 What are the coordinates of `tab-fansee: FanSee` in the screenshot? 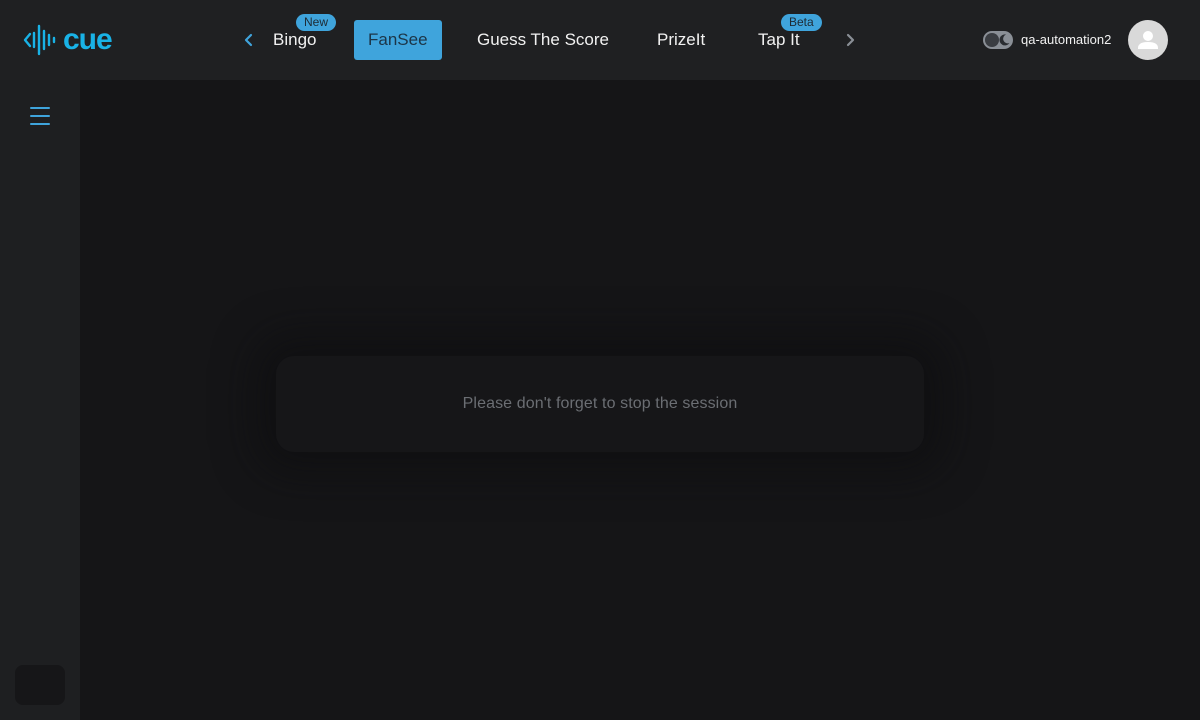 It's located at (398, 40).